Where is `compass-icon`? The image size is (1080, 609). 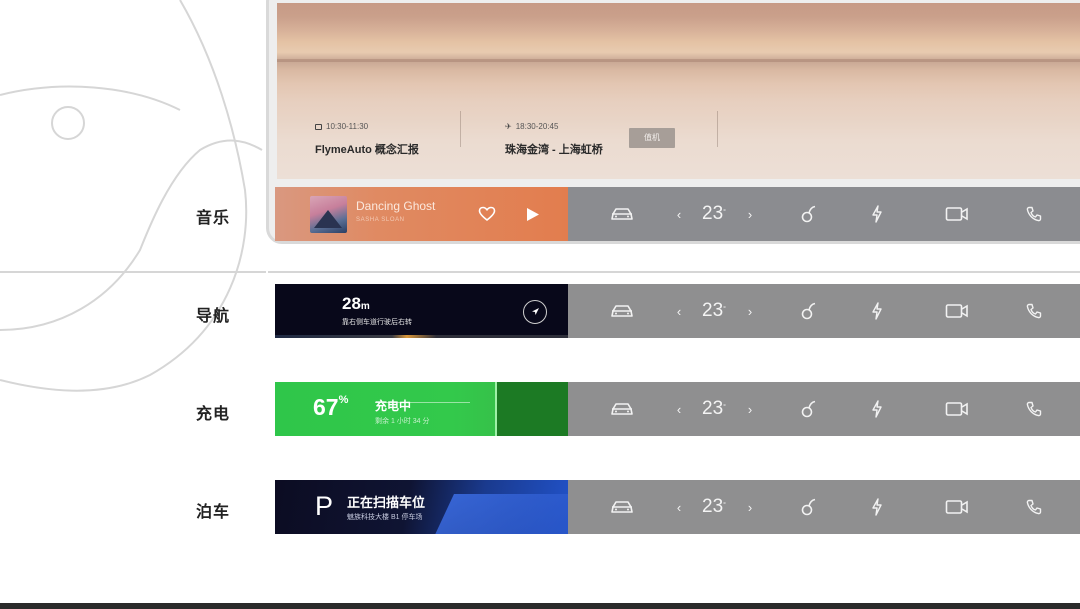
compass-icon is located at coordinates (535, 312).